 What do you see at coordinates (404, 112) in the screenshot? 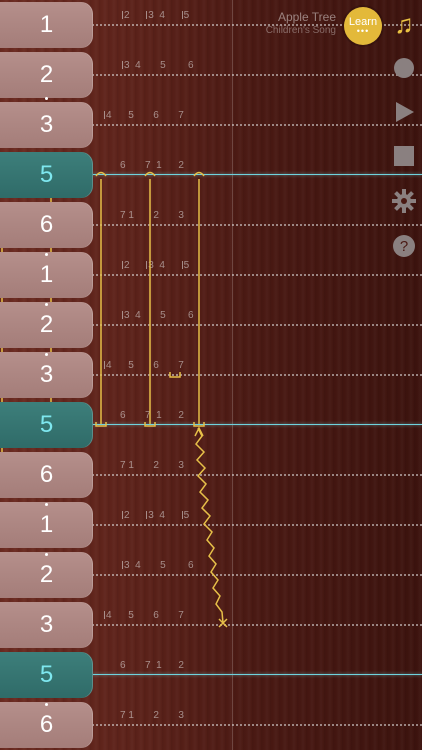
I see `play-icon` at bounding box center [404, 112].